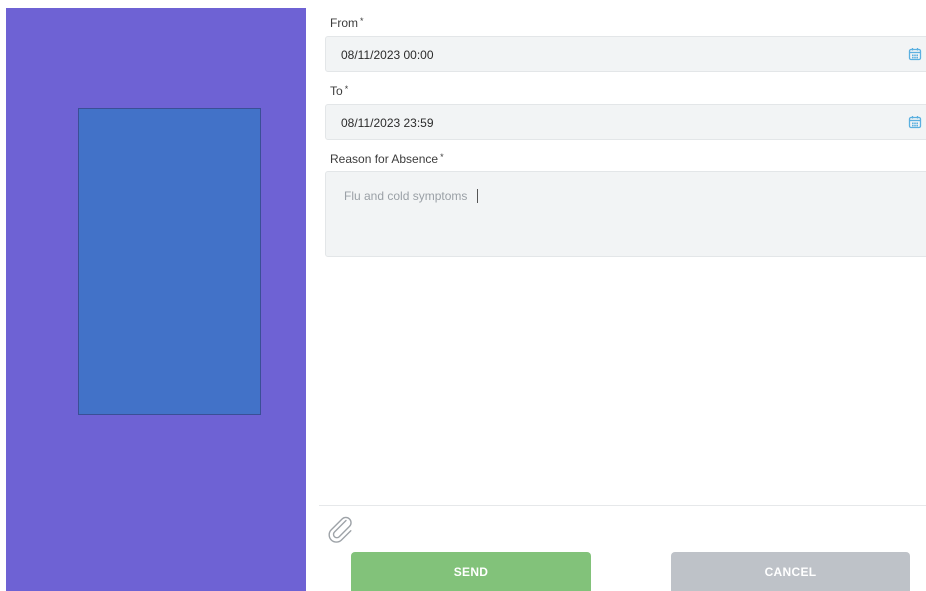  I want to click on reason-label: Reason for Absence *, so click(387, 159).